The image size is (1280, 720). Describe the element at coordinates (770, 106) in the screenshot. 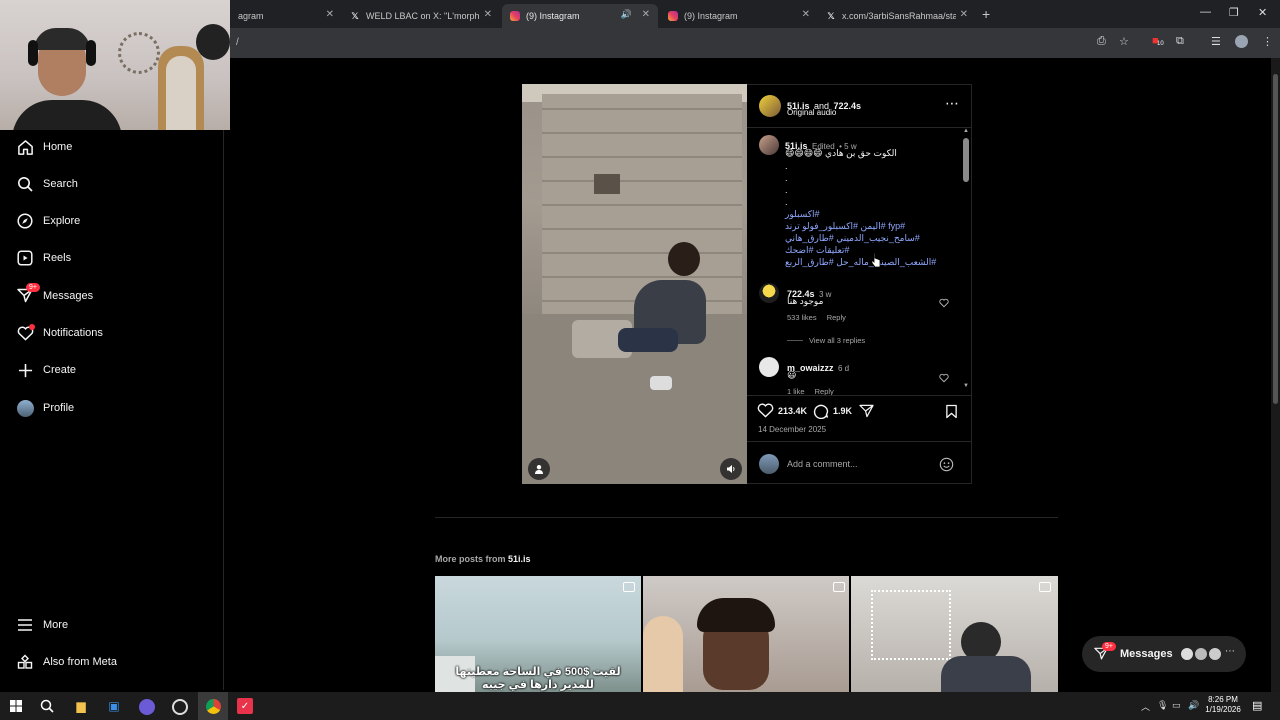

I see `header-avatar` at that location.